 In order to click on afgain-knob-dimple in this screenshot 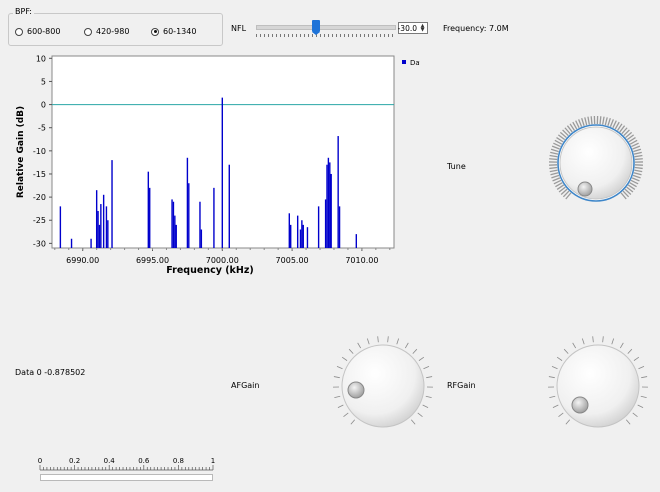, I will do `click(356, 390)`.